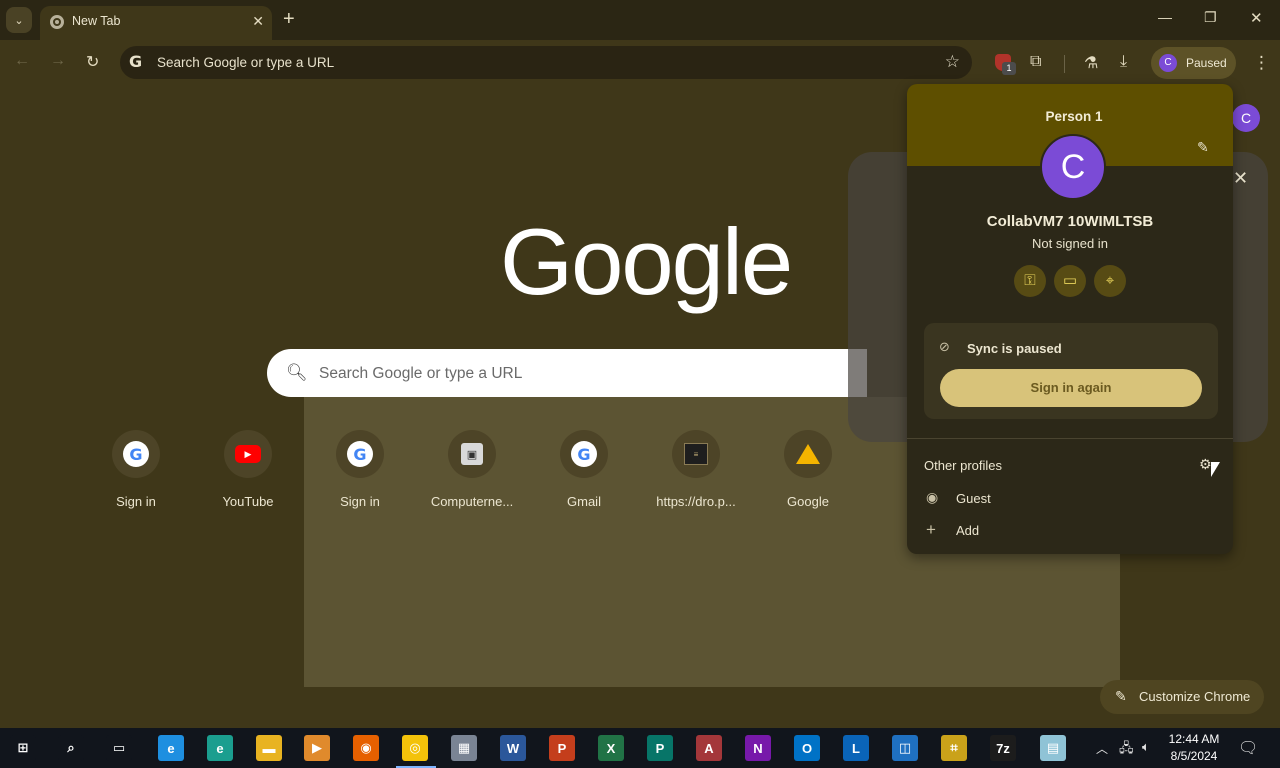 This screenshot has height=768, width=1280. What do you see at coordinates (1071, 388) in the screenshot?
I see `sign-in-again-button: Sign in again` at bounding box center [1071, 388].